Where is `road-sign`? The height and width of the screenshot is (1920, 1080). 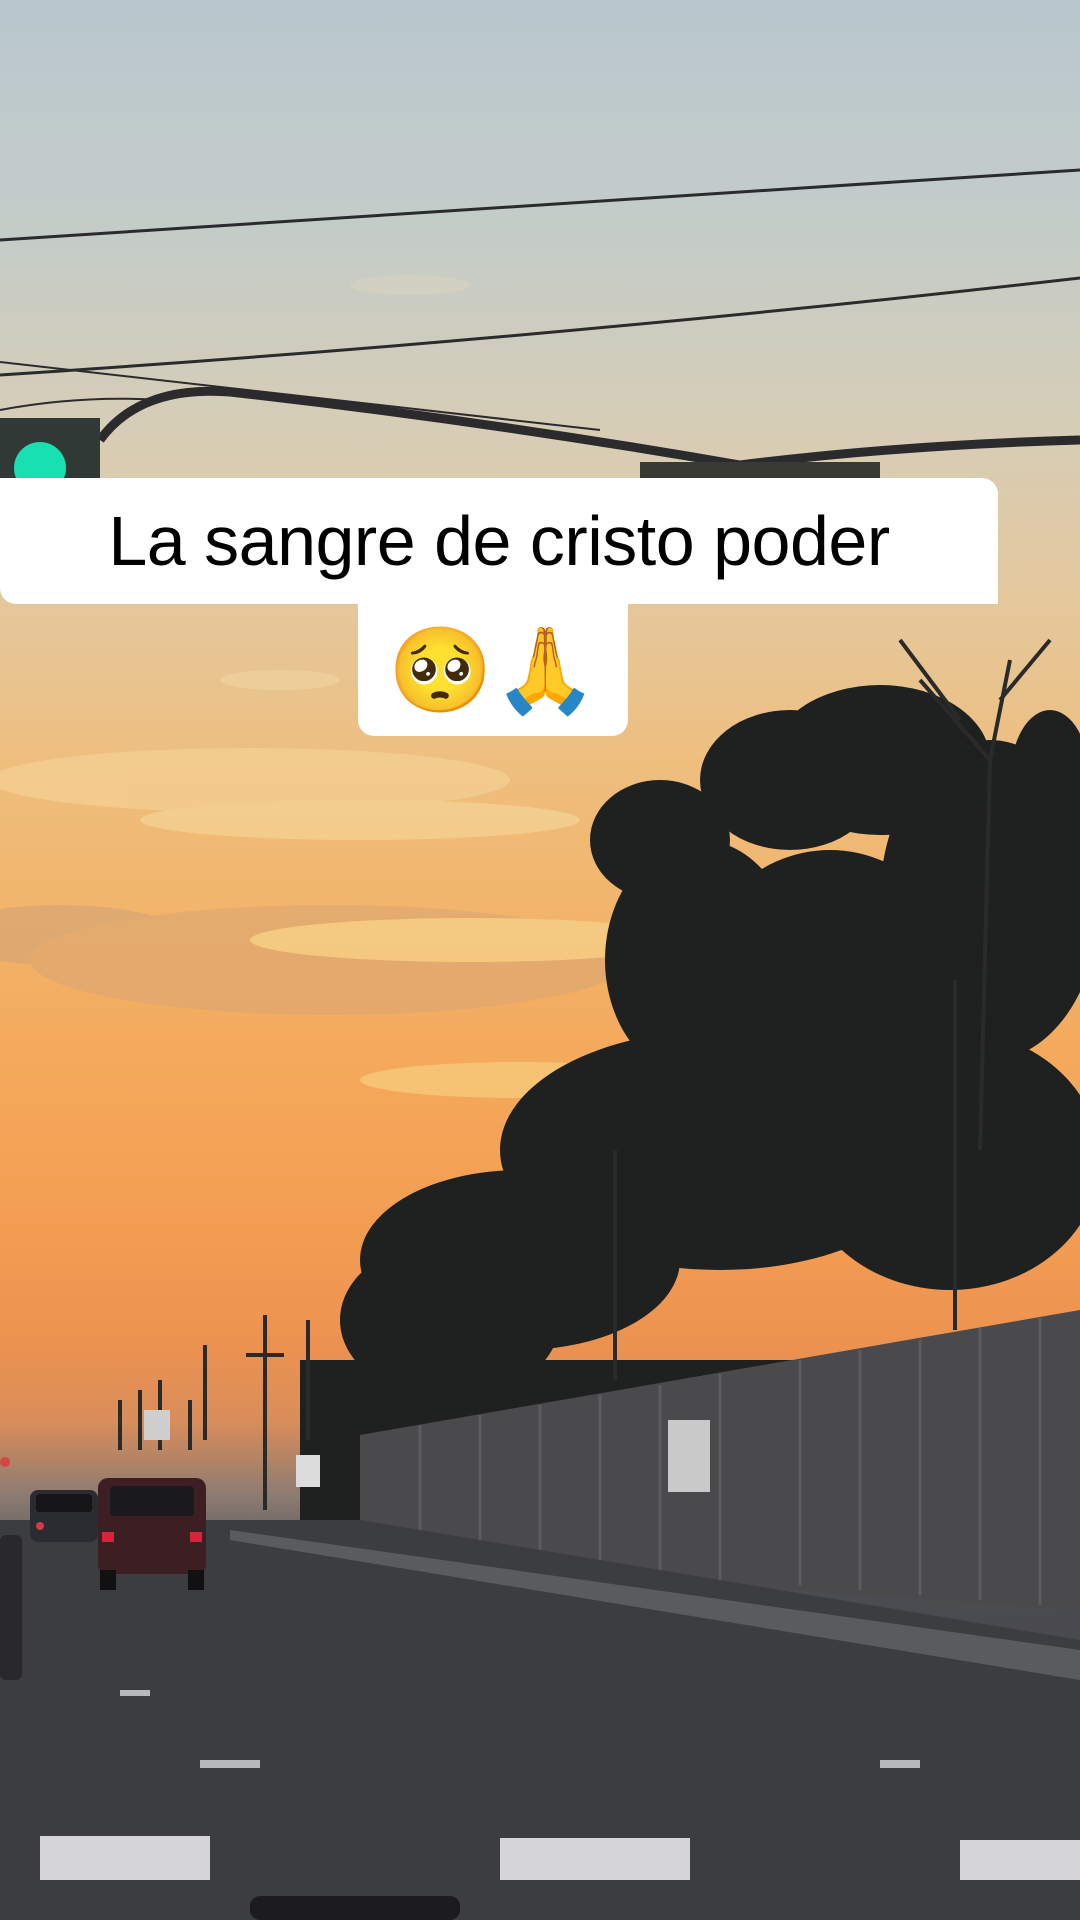
road-sign is located at coordinates (308, 1471).